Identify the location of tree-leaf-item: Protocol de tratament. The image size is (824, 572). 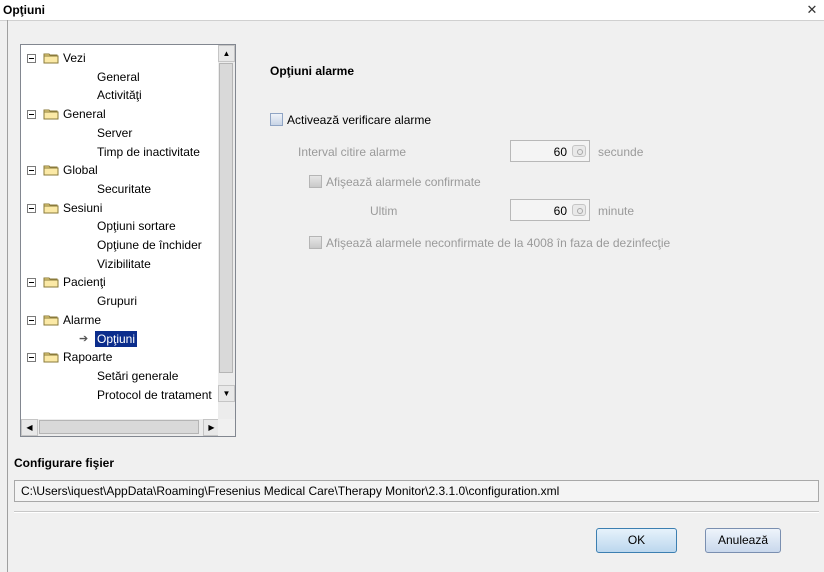
(120, 395).